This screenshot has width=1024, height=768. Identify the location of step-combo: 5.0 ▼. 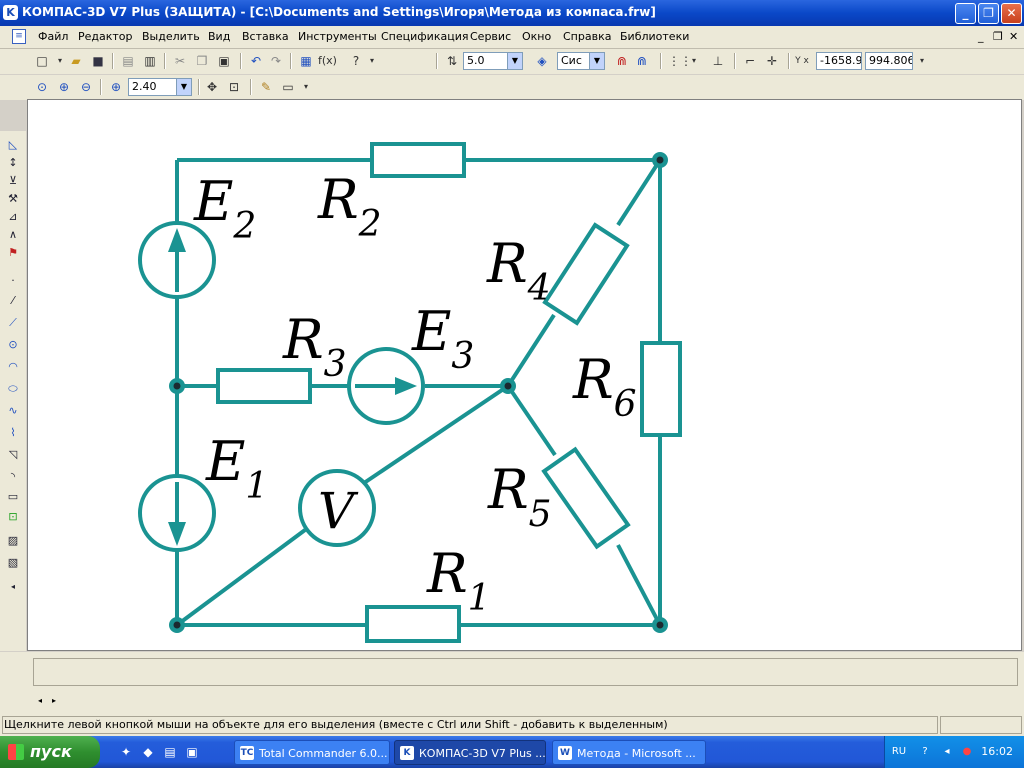
(493, 61).